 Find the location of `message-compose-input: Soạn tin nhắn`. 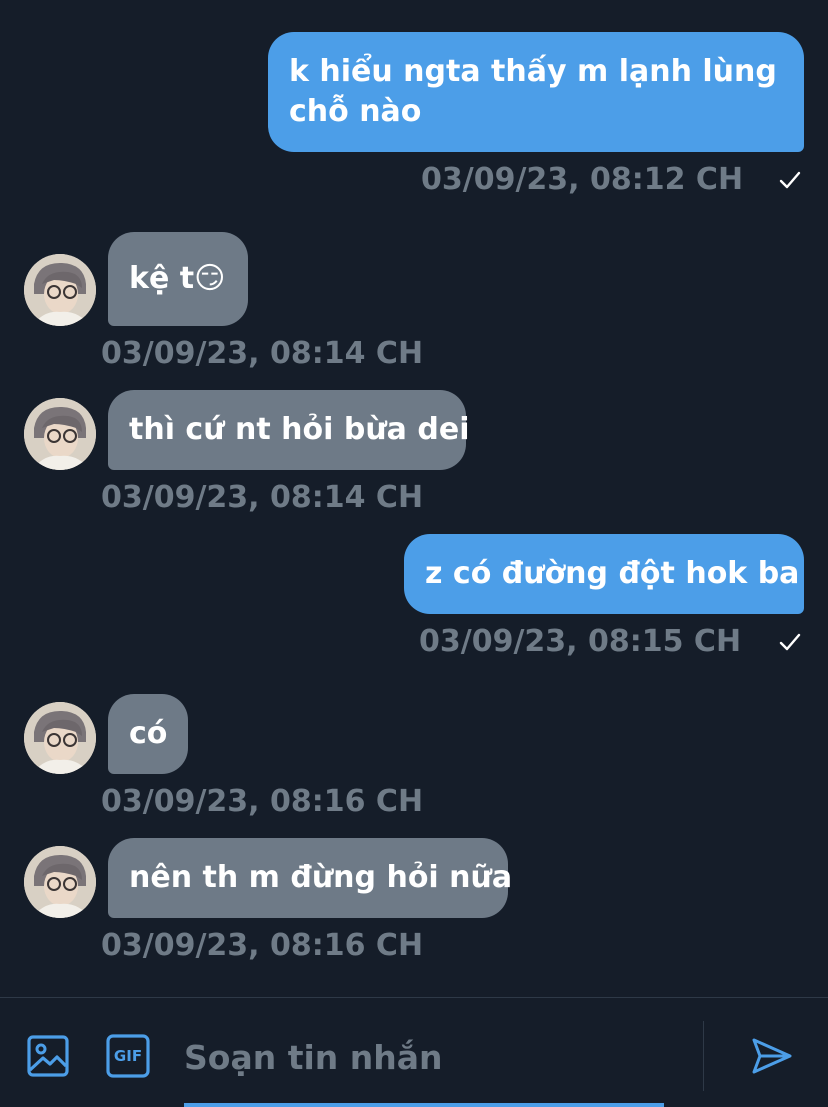

message-compose-input: Soạn tin nhắn is located at coordinates (424, 1058).